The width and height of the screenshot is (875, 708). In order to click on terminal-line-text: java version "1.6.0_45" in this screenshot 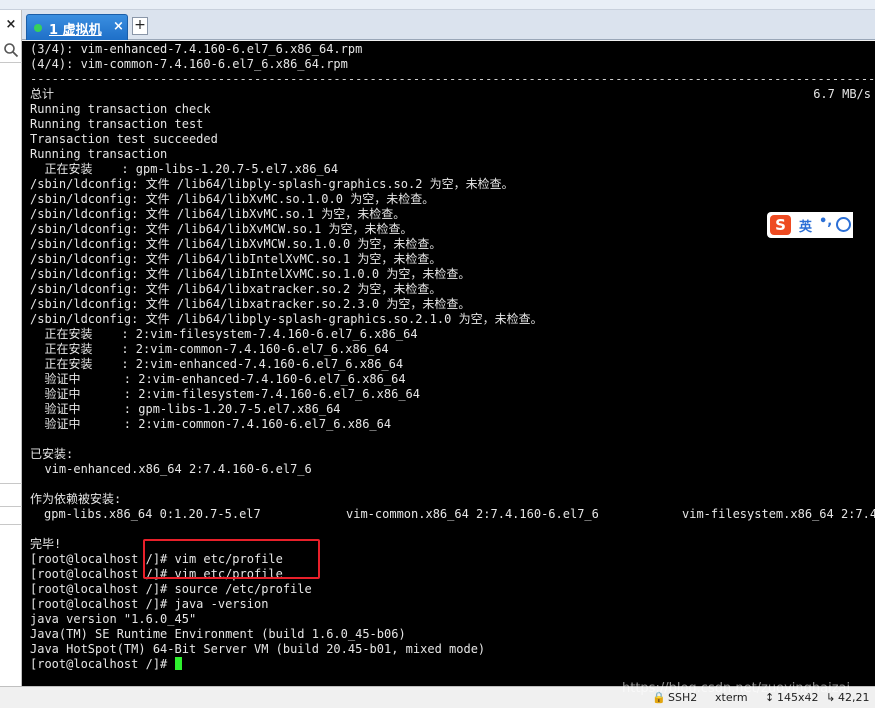, I will do `click(113, 619)`.